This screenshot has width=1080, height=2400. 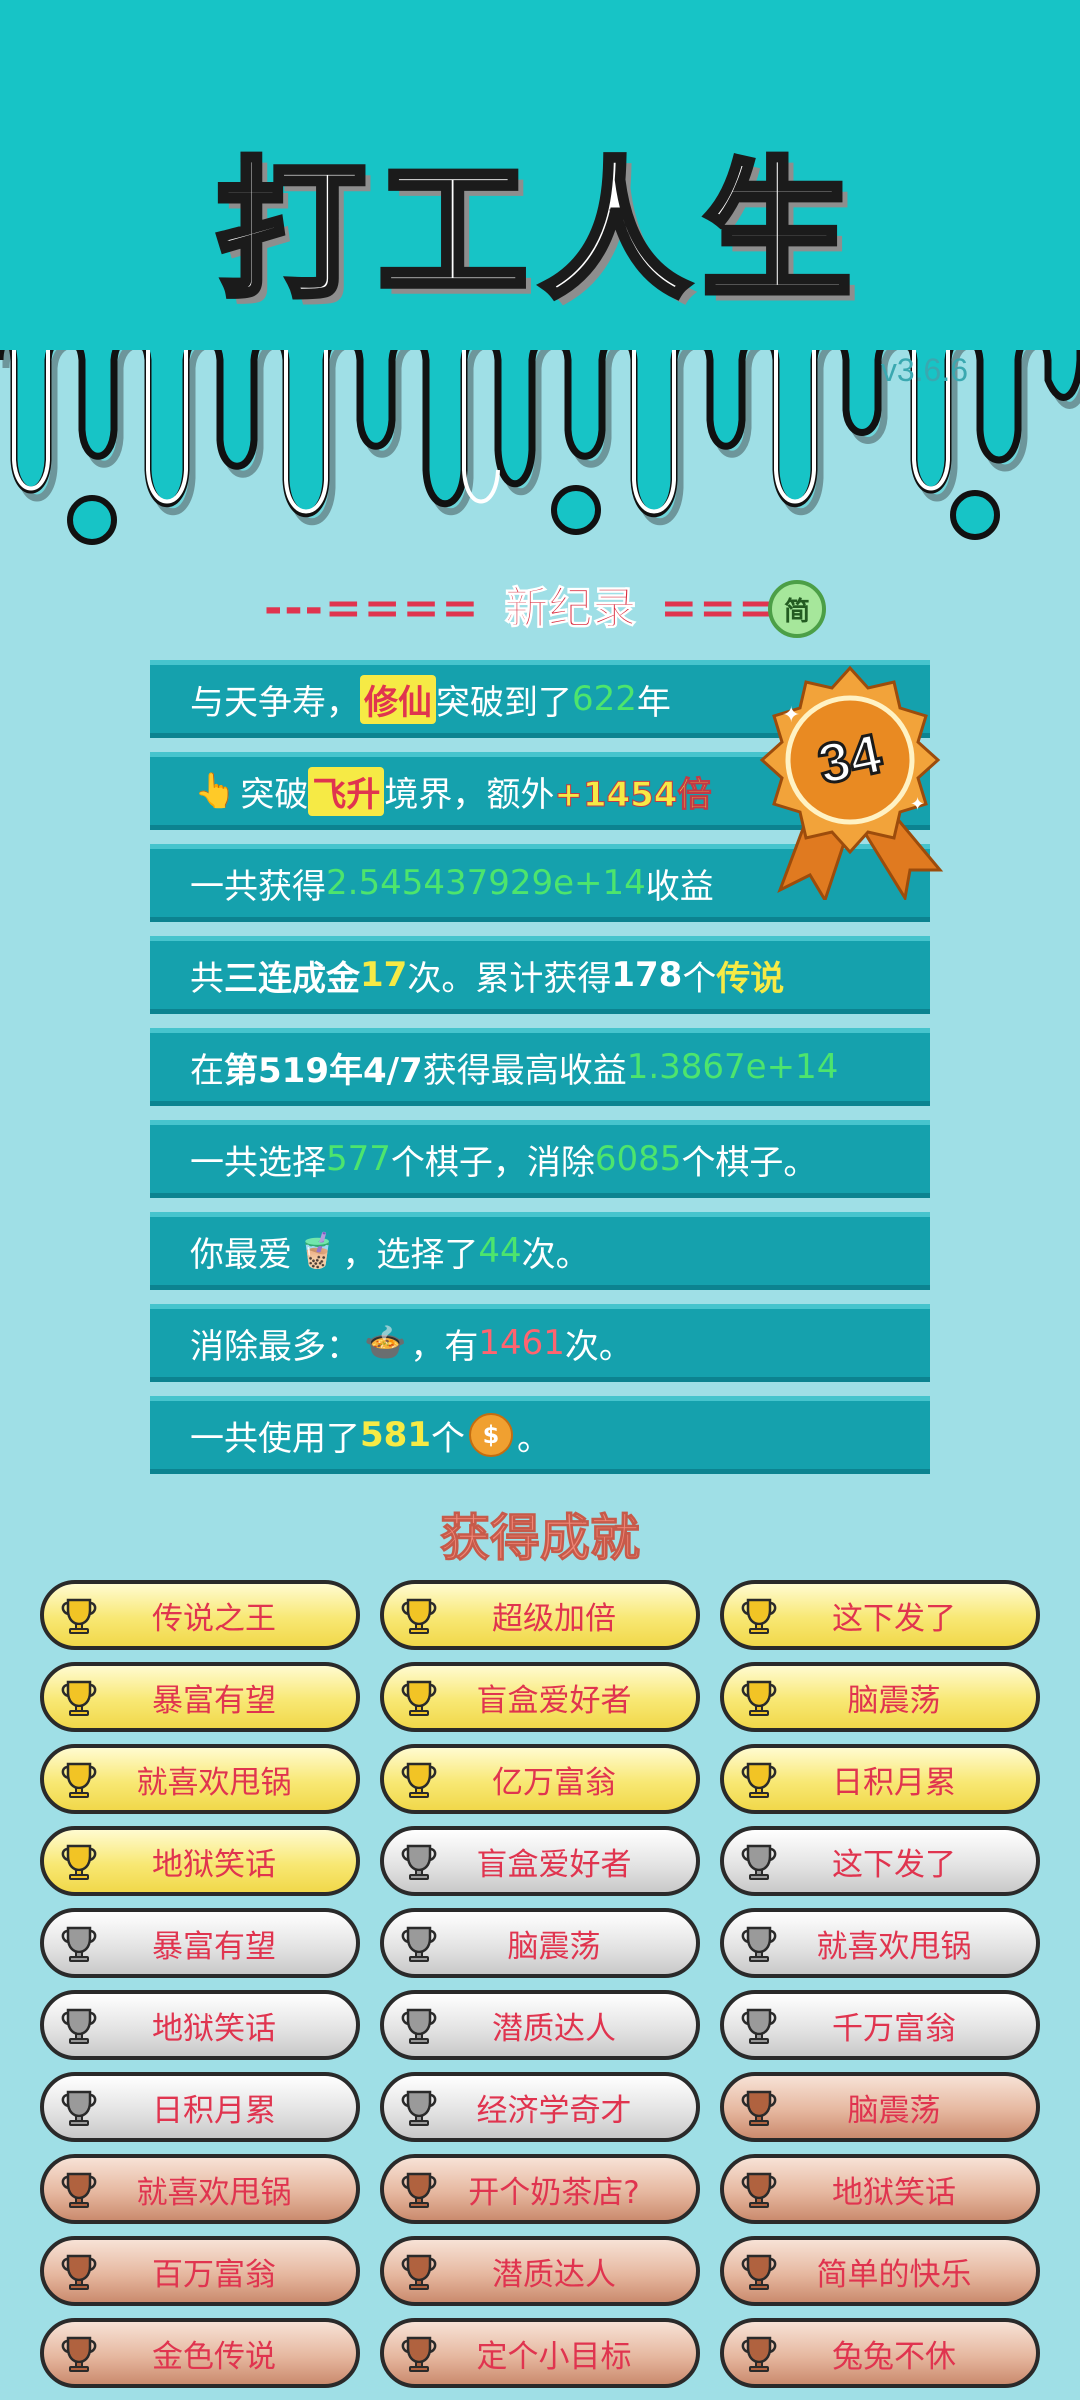 What do you see at coordinates (346, 791) in the screenshot?
I see `stat-text: 飞升` at bounding box center [346, 791].